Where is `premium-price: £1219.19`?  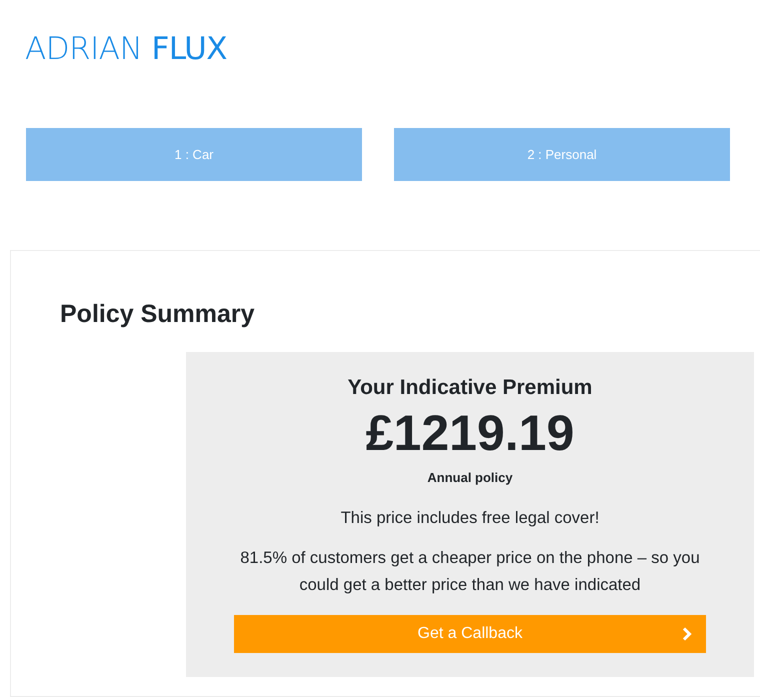 premium-price: £1219.19 is located at coordinates (470, 433).